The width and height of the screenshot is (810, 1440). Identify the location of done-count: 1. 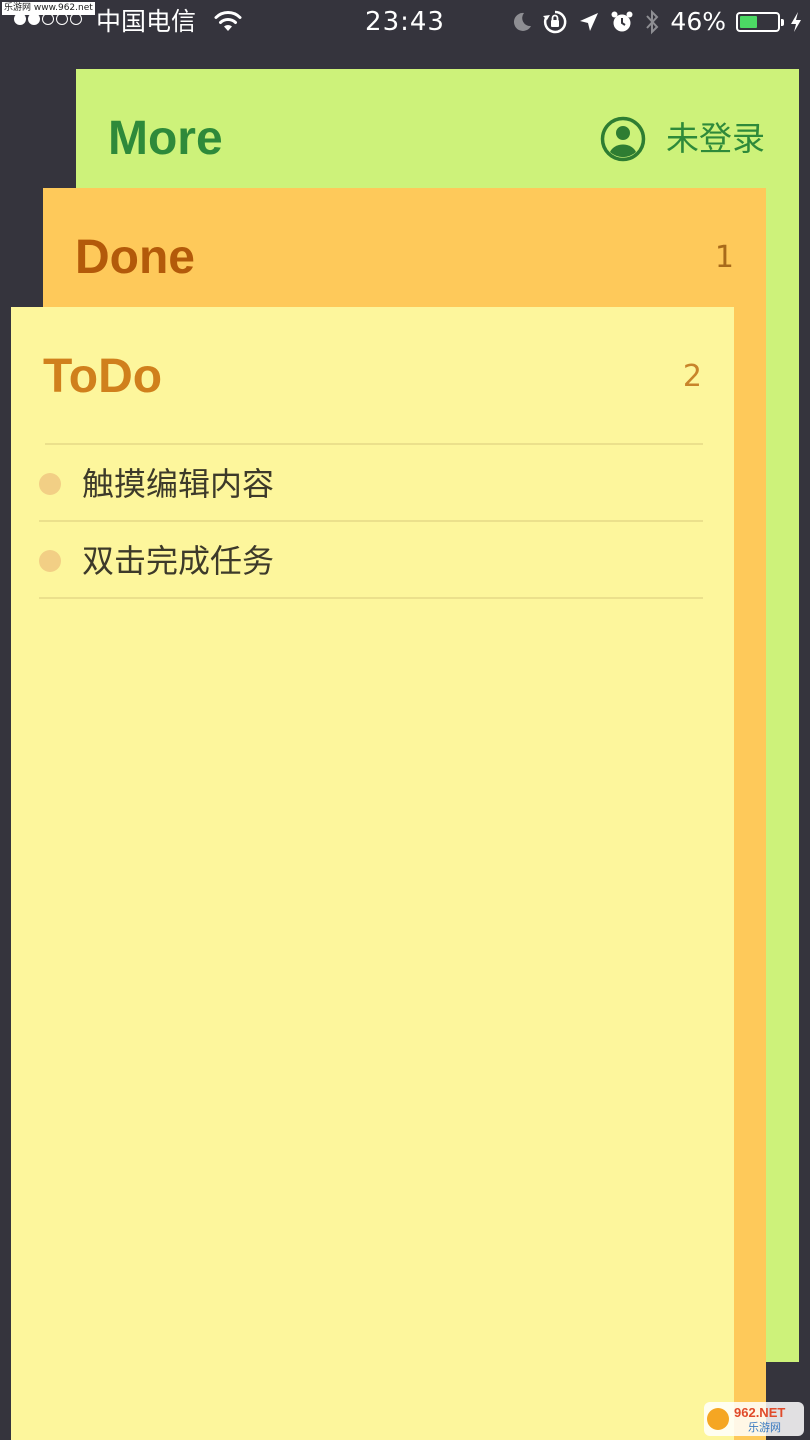
(724, 257).